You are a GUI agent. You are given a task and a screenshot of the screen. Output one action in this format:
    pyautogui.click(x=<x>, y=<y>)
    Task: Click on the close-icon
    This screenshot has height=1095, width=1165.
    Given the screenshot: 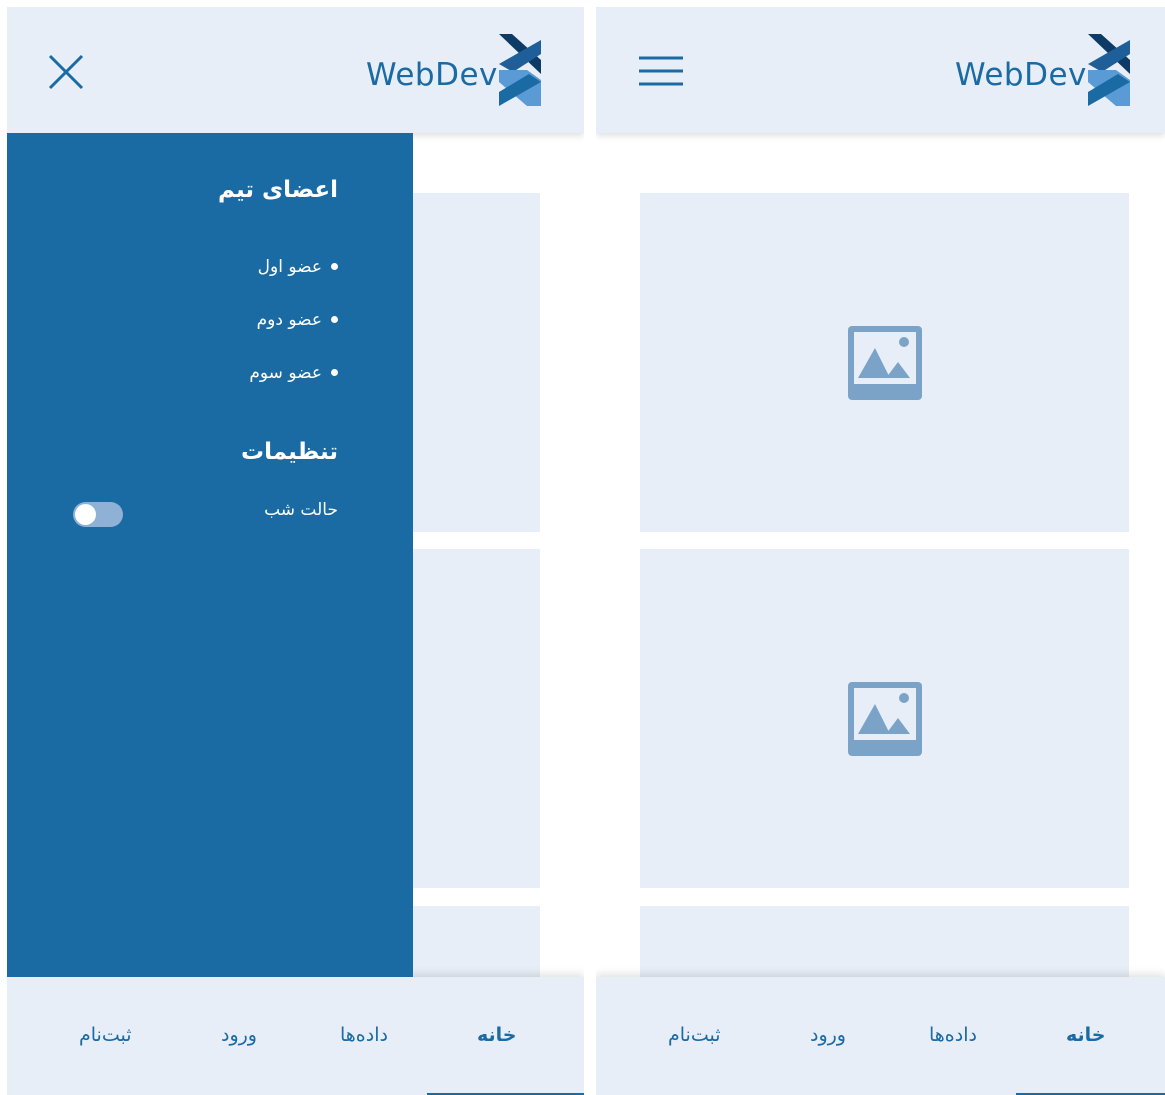 What is the action you would take?
    pyautogui.click(x=66, y=72)
    